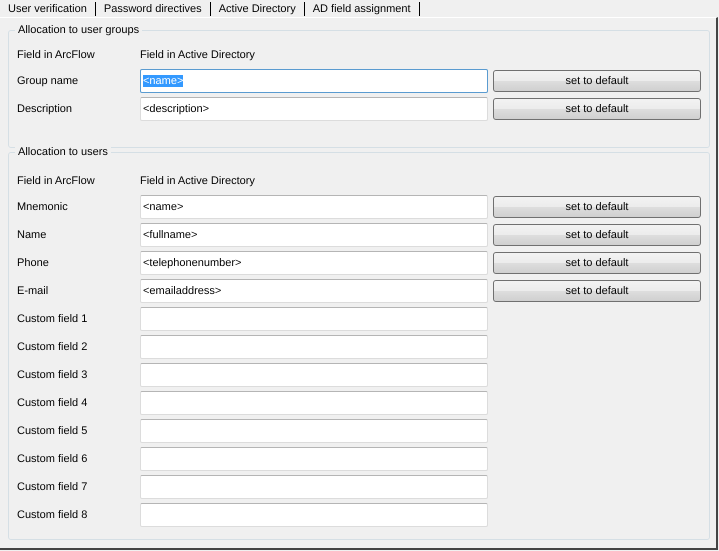 The image size is (719, 551). I want to click on field-label: Custom field 8, so click(52, 515).